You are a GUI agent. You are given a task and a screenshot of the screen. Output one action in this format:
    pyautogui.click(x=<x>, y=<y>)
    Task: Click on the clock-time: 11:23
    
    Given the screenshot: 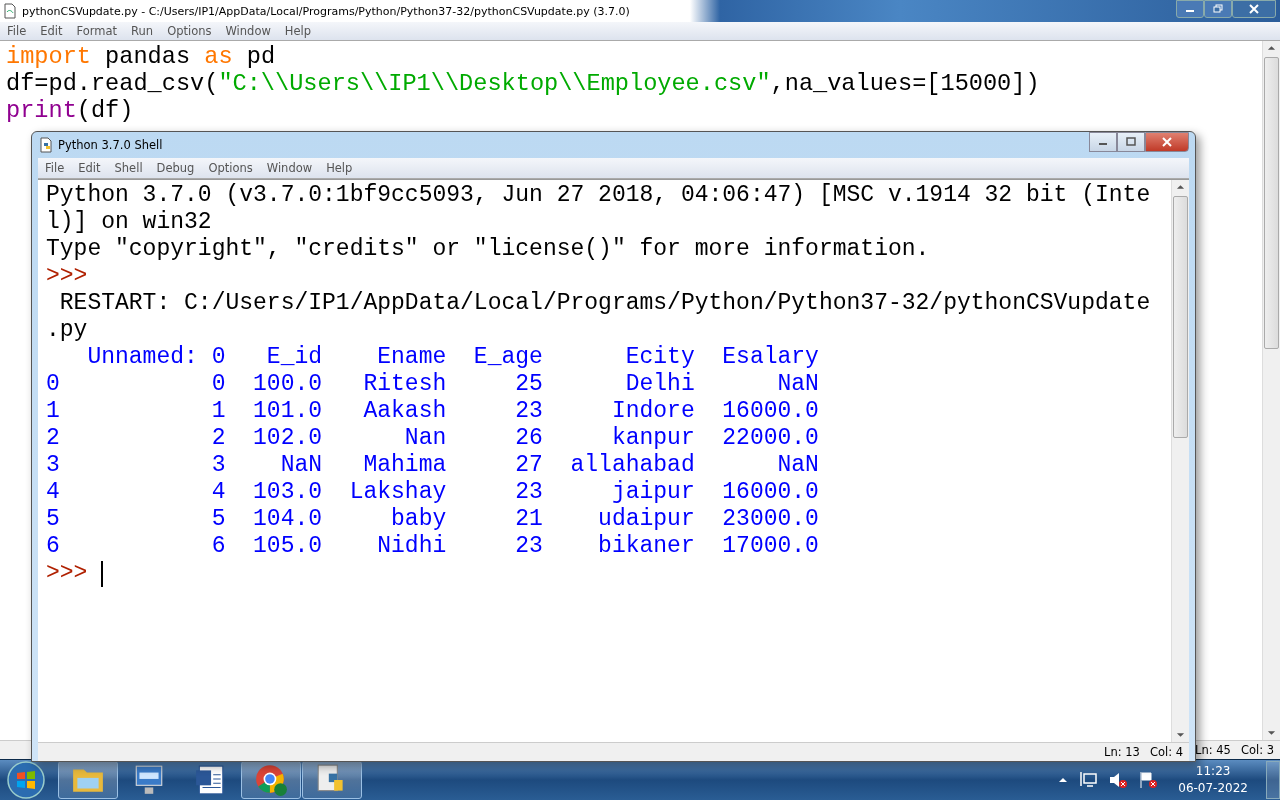 What is the action you would take?
    pyautogui.click(x=1213, y=771)
    